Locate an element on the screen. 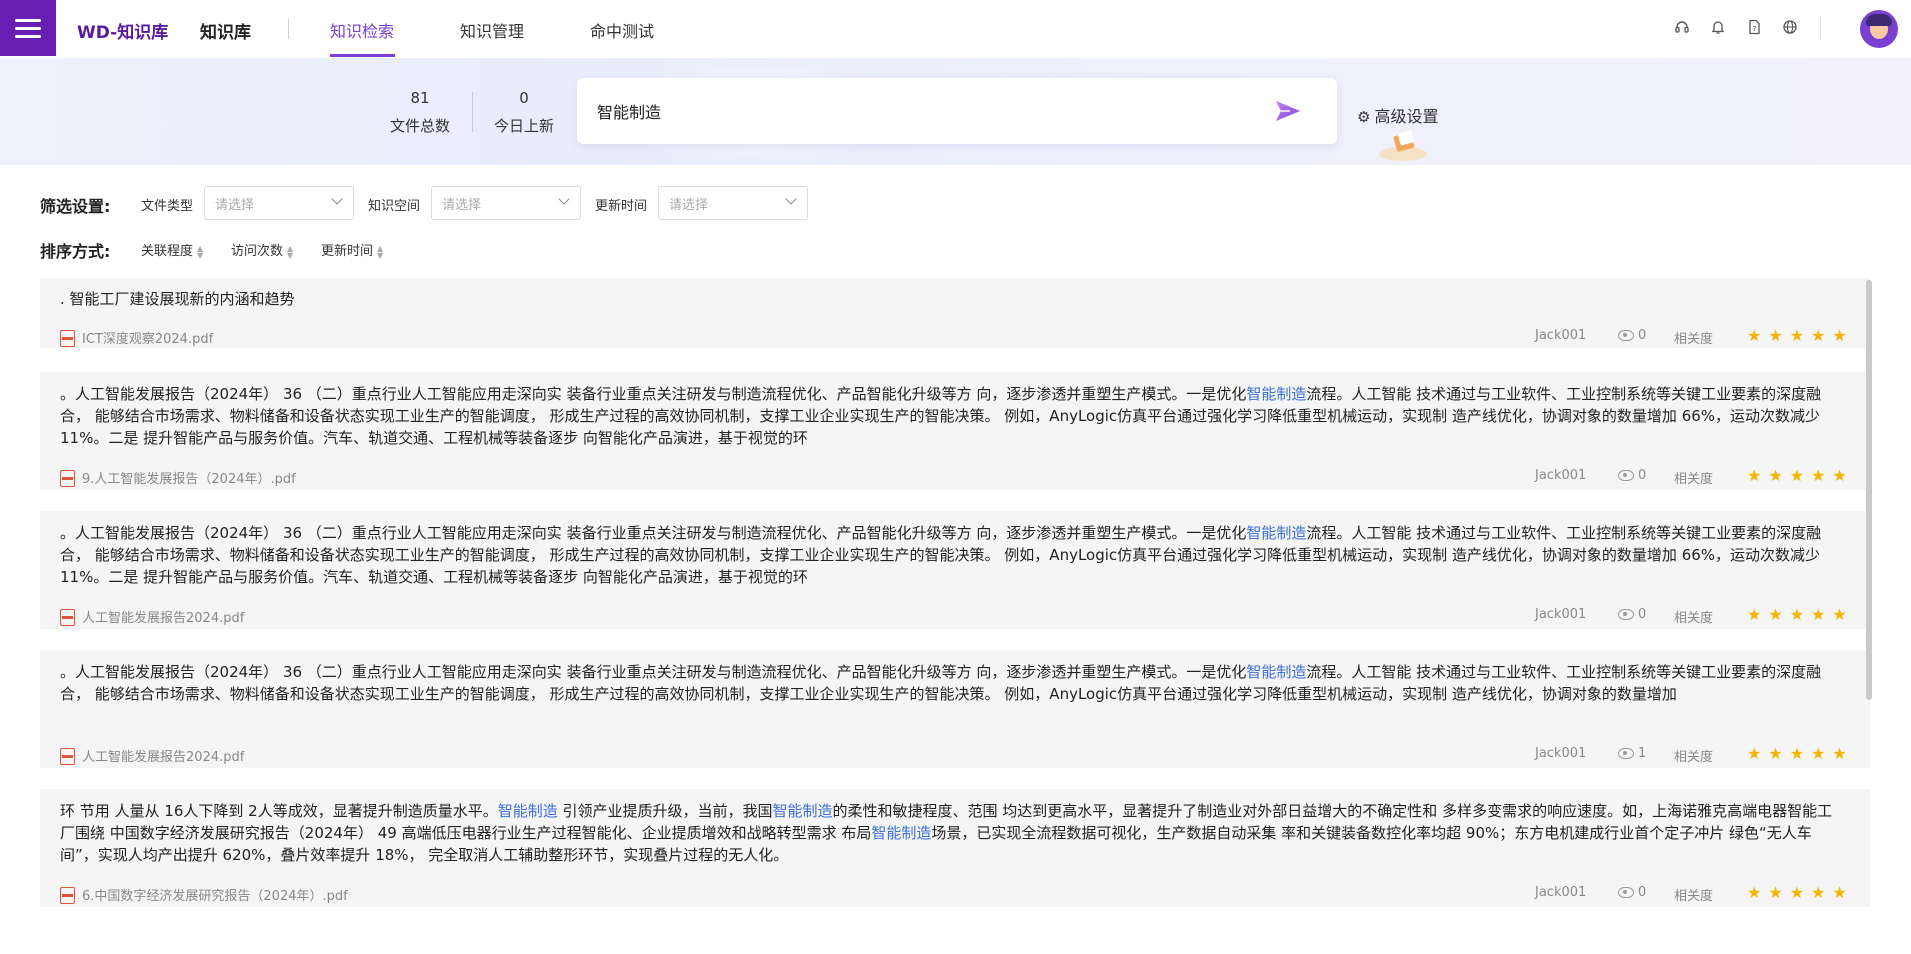 The image size is (1911, 954). tab-hit-test: 命中测试 is located at coordinates (622, 30).